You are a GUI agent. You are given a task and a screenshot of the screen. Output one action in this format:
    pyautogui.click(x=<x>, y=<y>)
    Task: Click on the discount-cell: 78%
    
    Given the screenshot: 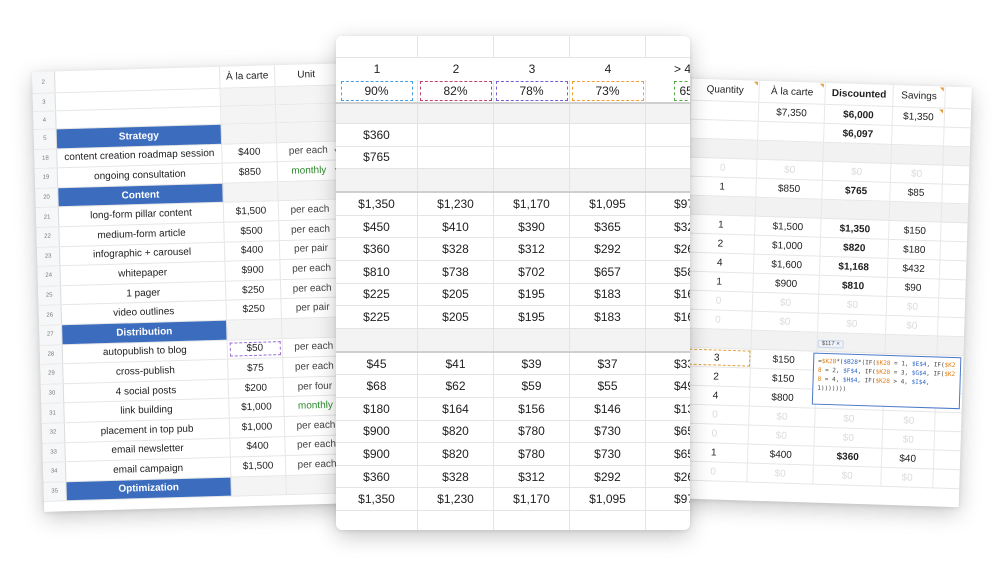 What is the action you would take?
    pyautogui.click(x=532, y=91)
    